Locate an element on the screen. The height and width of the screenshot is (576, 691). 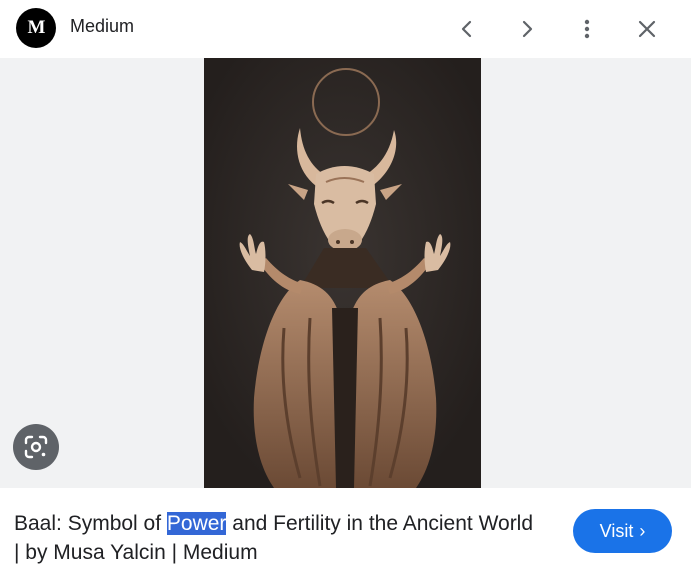
medium-logo: M is located at coordinates (36, 28).